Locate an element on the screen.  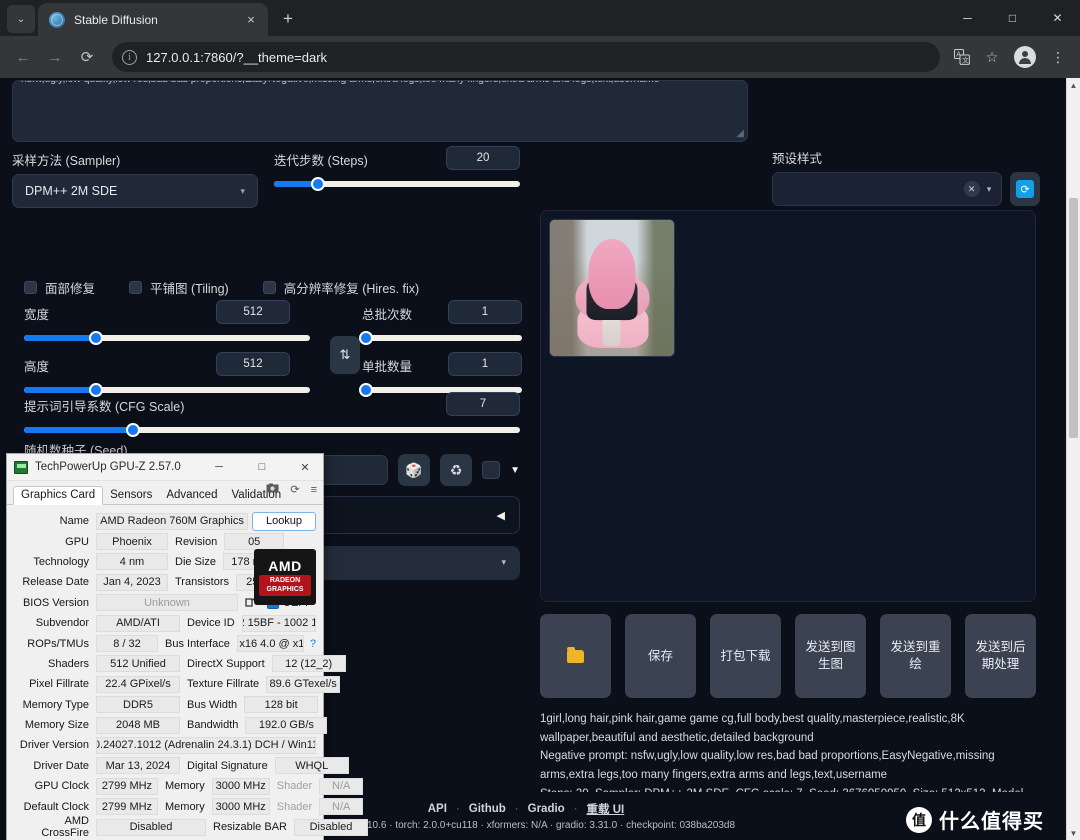
dimensions-group: 宽度 512 高度 512 is located at coordinates (167, 351).